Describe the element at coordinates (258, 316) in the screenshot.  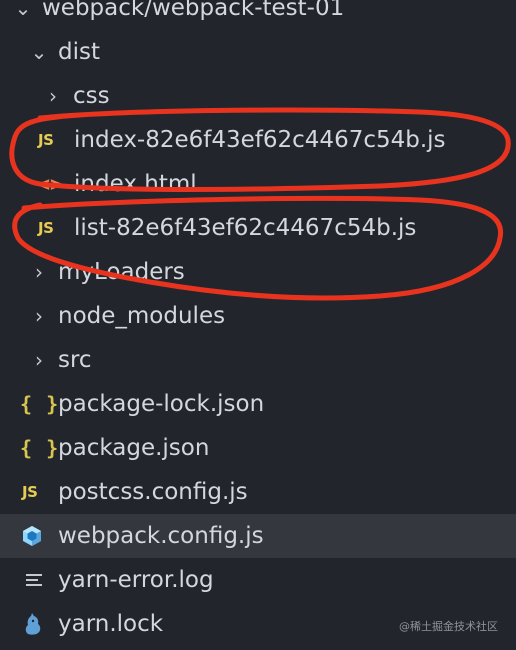
I see `tree-item-node-modules: › node_modules` at that location.